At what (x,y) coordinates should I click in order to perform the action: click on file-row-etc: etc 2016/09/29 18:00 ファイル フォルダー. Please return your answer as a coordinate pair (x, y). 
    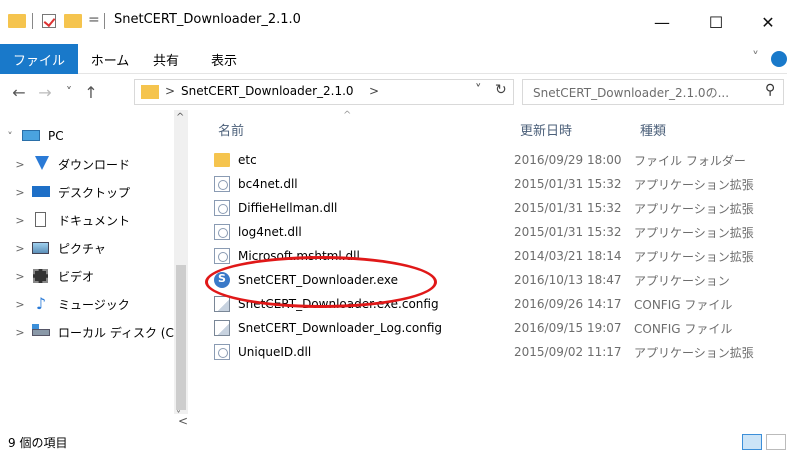
    Looking at the image, I should click on (499, 160).